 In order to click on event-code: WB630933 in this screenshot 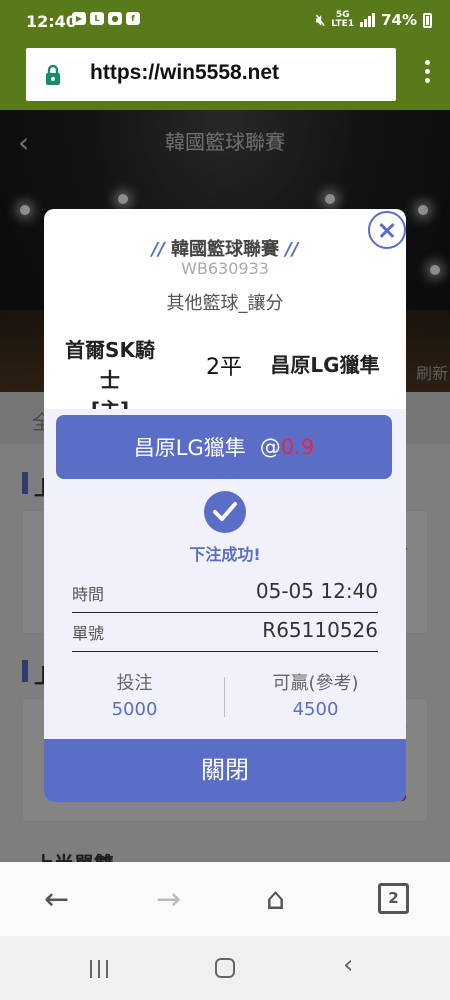, I will do `click(225, 268)`.